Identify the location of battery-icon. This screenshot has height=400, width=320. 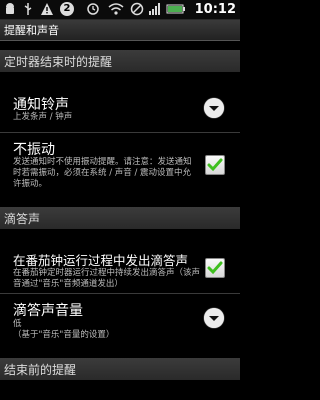
(175, 9).